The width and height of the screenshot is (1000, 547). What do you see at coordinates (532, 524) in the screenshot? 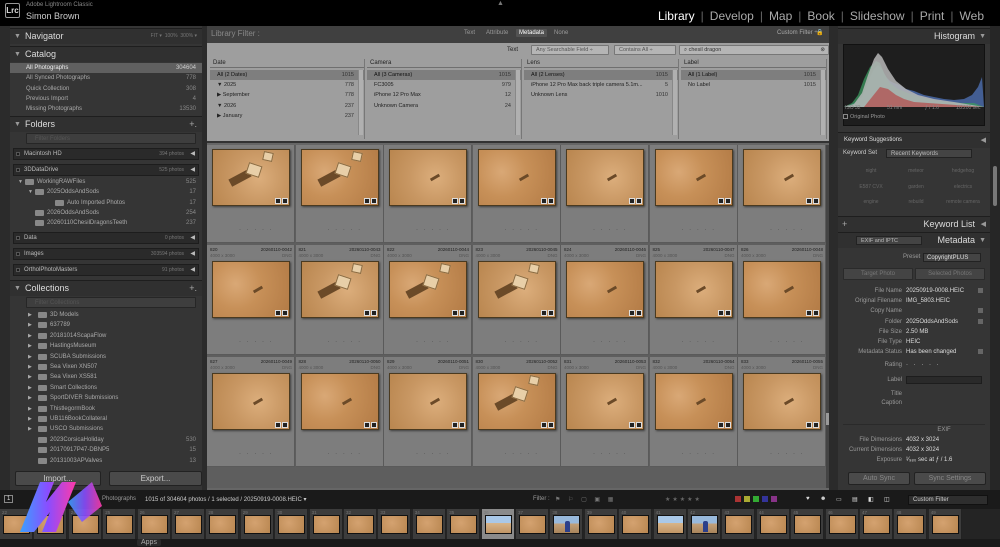
I see `filmstrip-thumbnail: 37` at bounding box center [532, 524].